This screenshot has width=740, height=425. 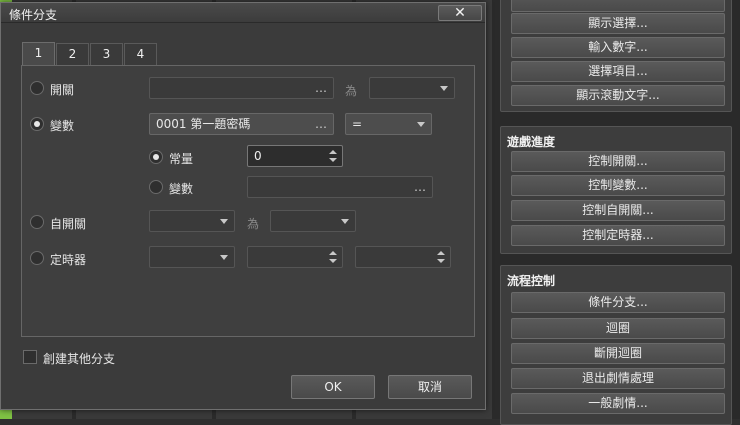 I want to click on timer-label: 定時器, so click(x=68, y=260).